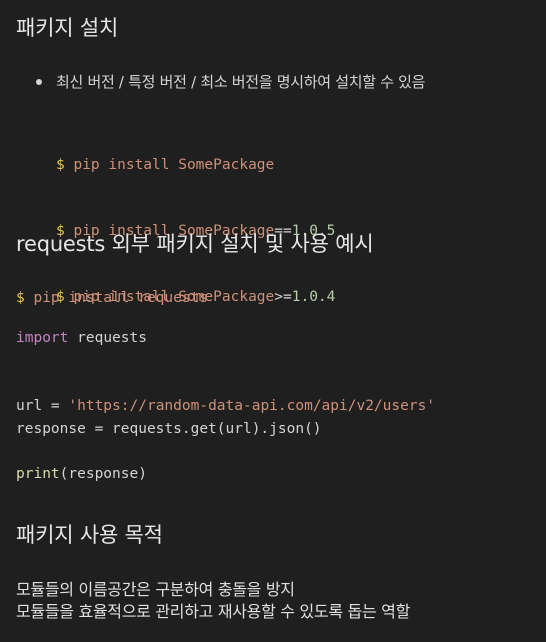 This screenshot has height=642, width=546. What do you see at coordinates (67, 28) in the screenshot?
I see `heading-package-install: 패키지 설치` at bounding box center [67, 28].